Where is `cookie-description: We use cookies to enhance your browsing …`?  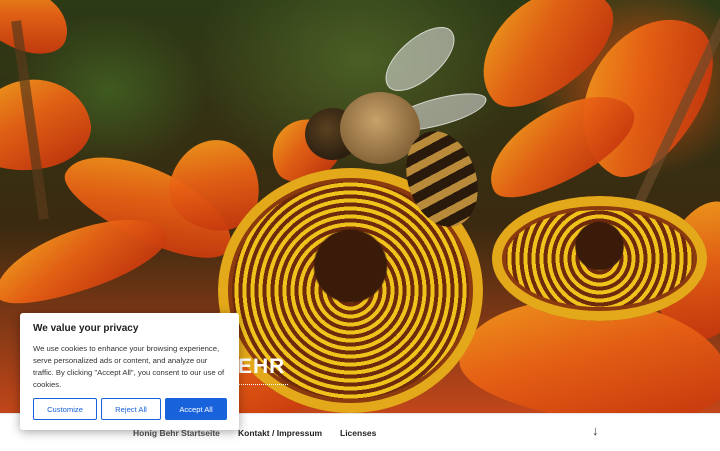
cookie-description: We use cookies to enhance your browsing … is located at coordinates (129, 366).